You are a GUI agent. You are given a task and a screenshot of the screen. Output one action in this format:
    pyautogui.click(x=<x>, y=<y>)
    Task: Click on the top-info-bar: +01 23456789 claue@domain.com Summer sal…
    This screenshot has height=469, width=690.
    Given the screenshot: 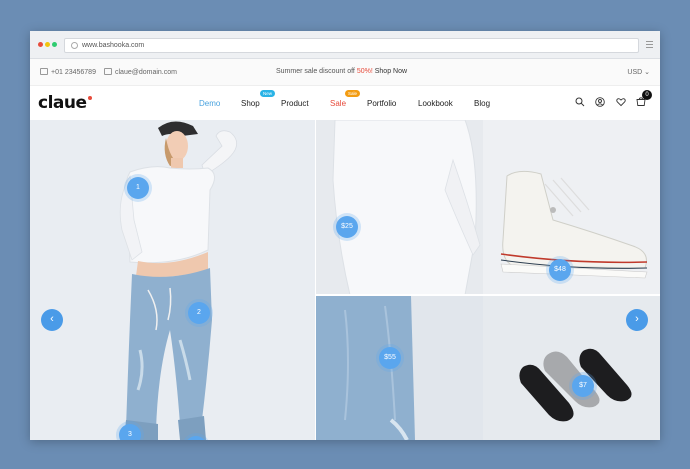 What is the action you would take?
    pyautogui.click(x=345, y=72)
    